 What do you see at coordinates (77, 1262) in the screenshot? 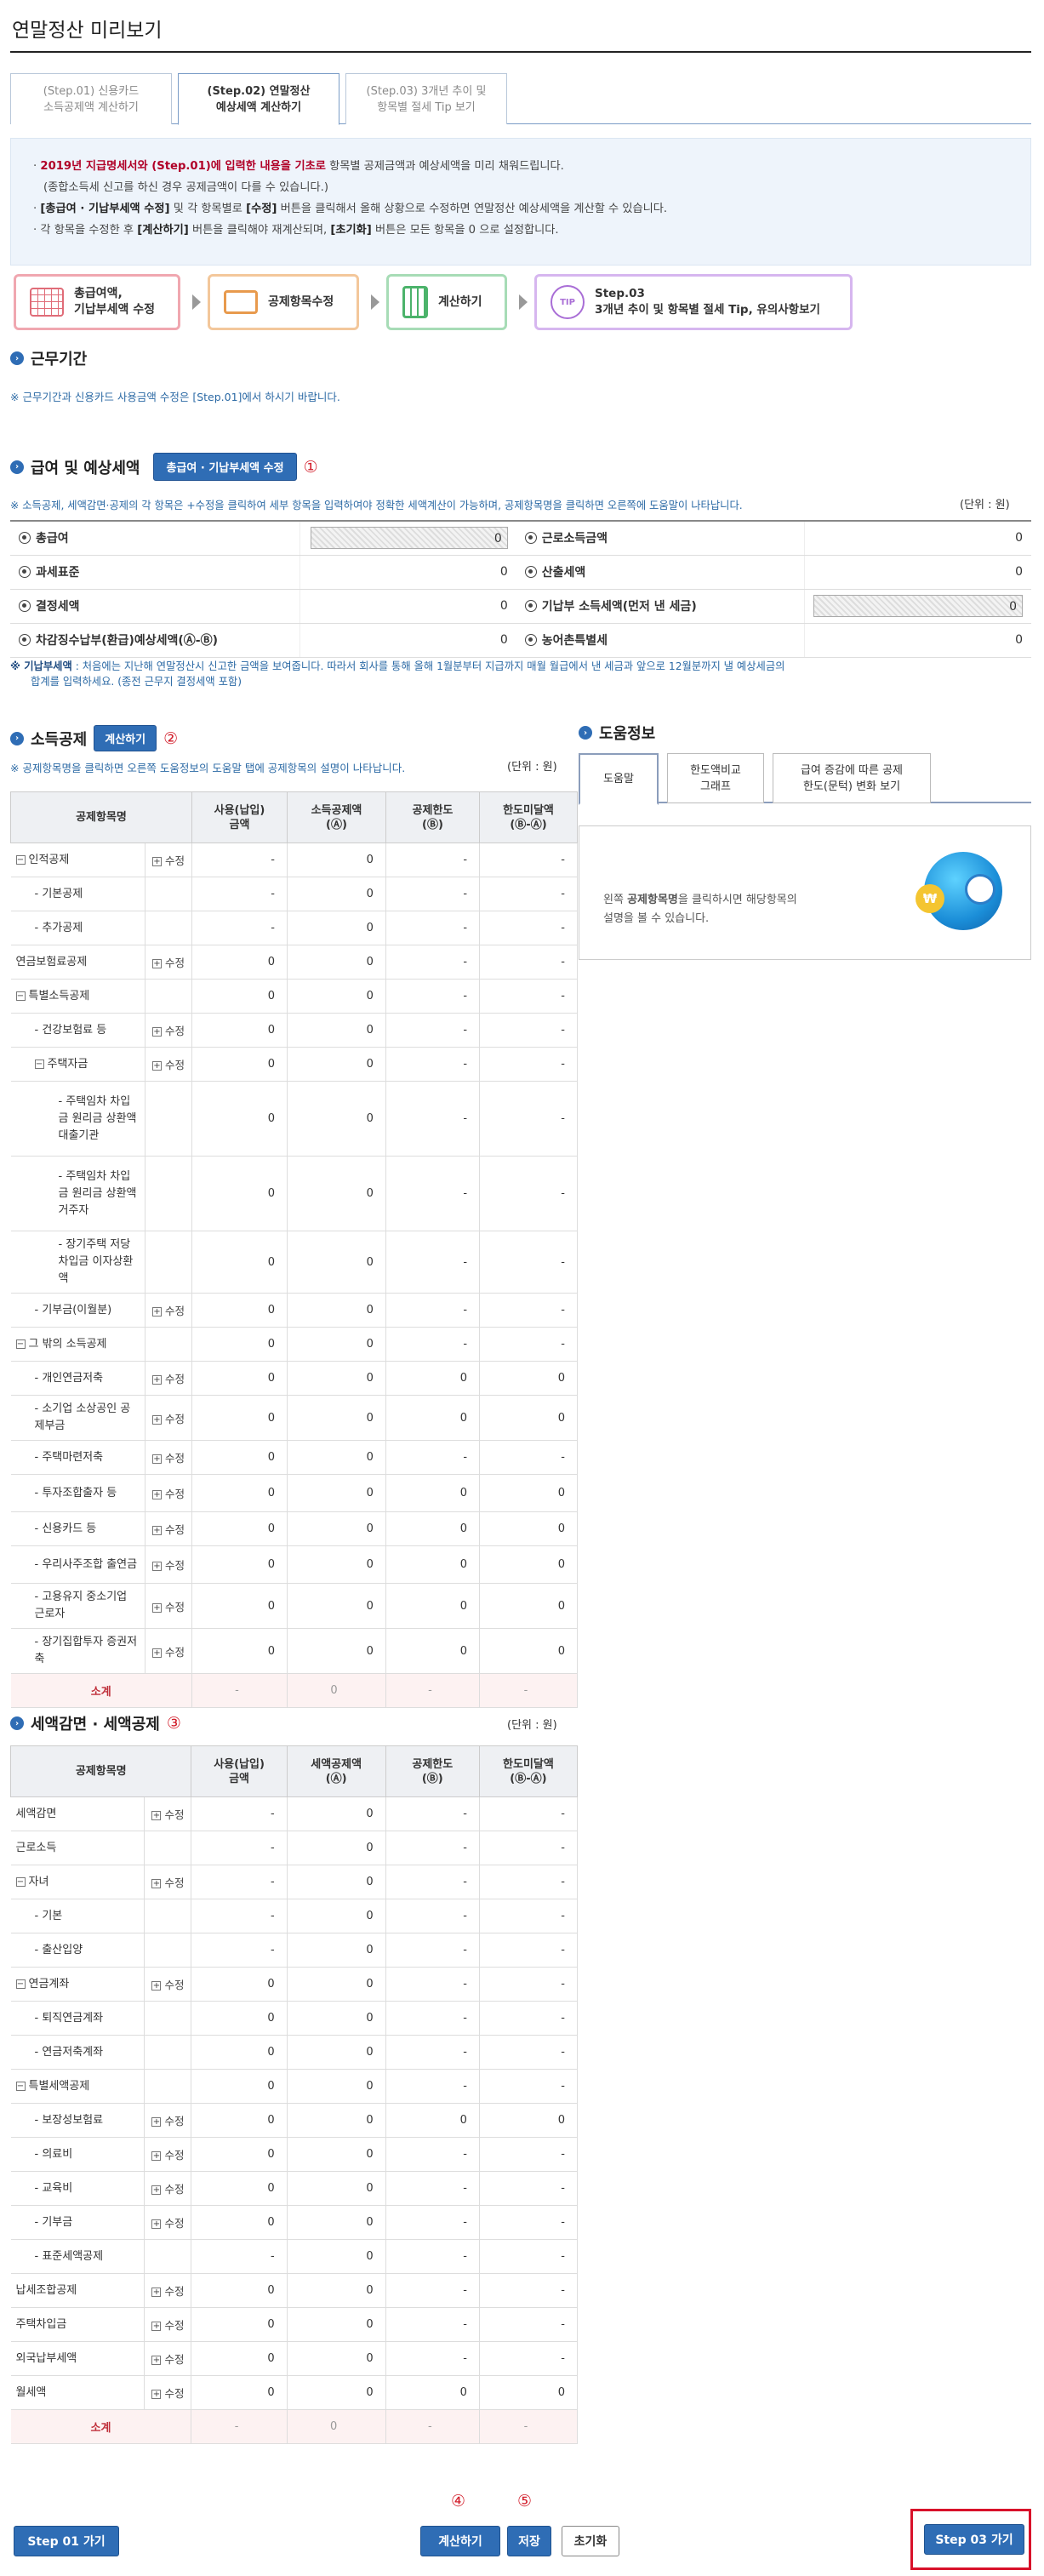
I see `row-item-name: - 장기주택 저당차입금 이자상환액` at bounding box center [77, 1262].